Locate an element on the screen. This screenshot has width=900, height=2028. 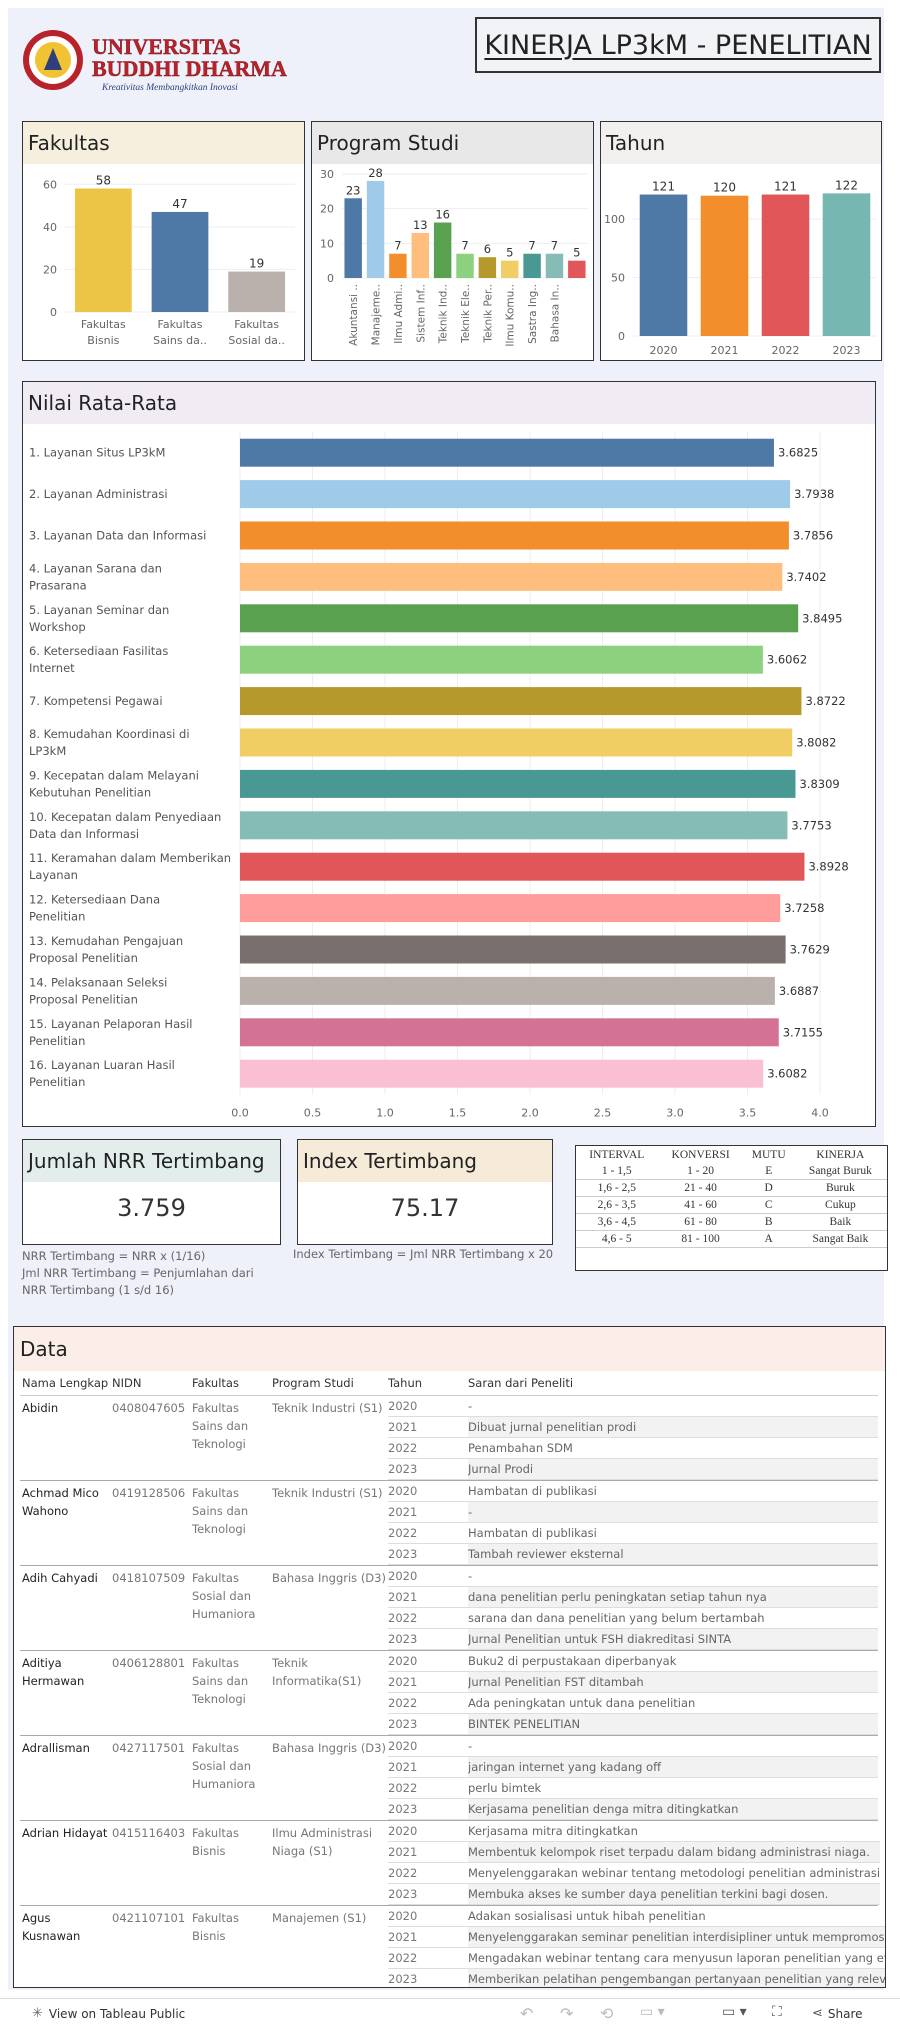
cell-tahun: 2022 is located at coordinates (403, 1618).